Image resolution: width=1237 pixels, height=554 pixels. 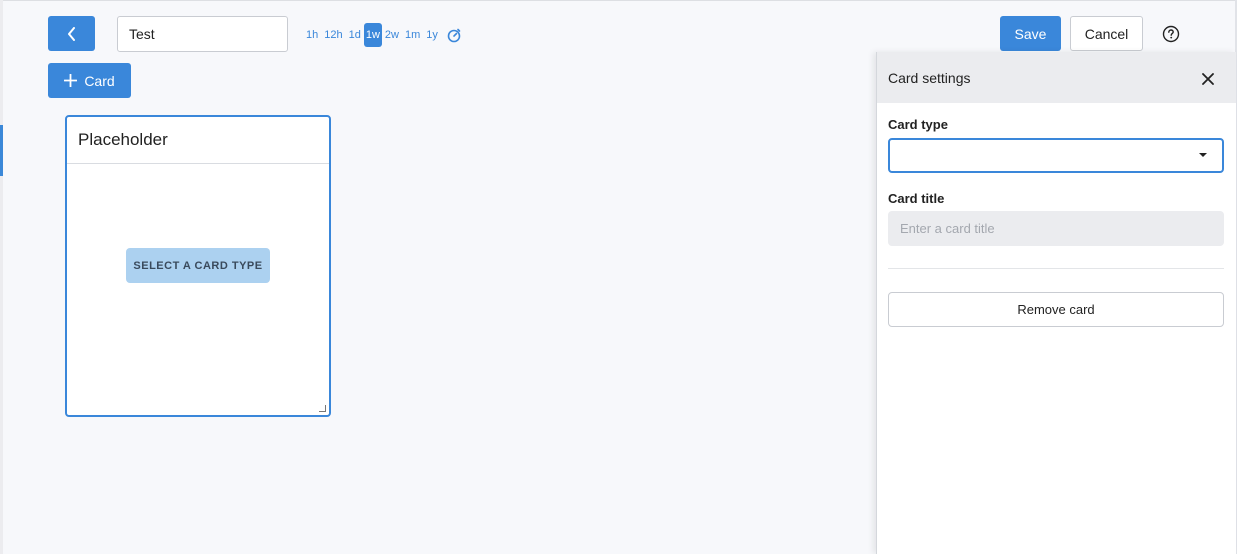 I want to click on back-button, so click(x=71, y=33).